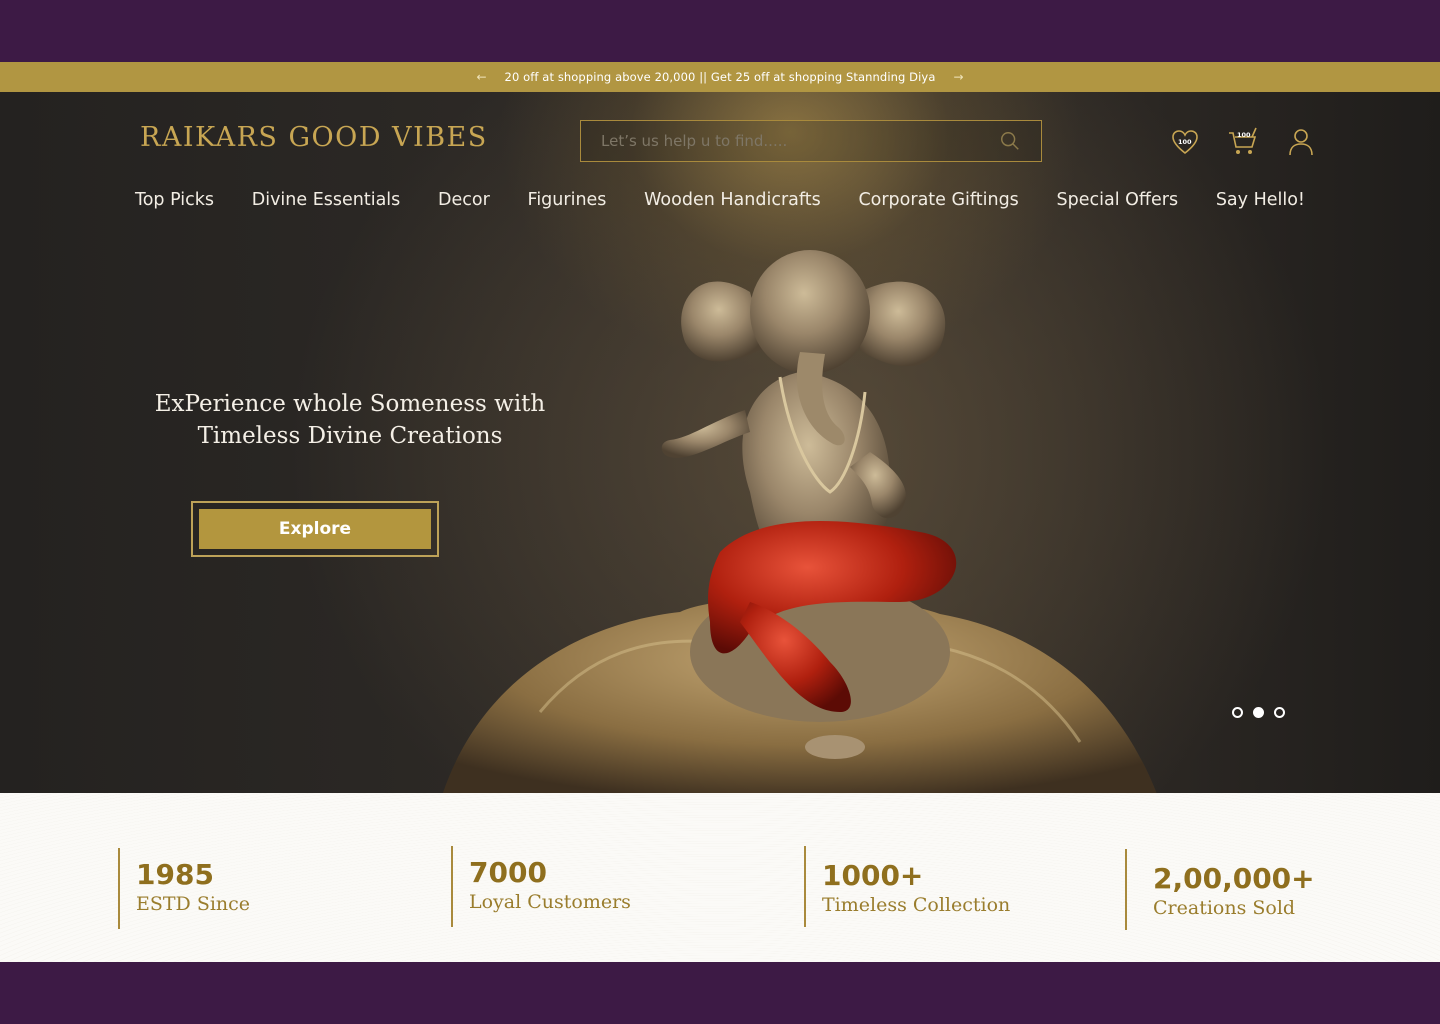  Describe the element at coordinates (1234, 878) in the screenshot. I see `stat-value: 2,00,000+` at that location.